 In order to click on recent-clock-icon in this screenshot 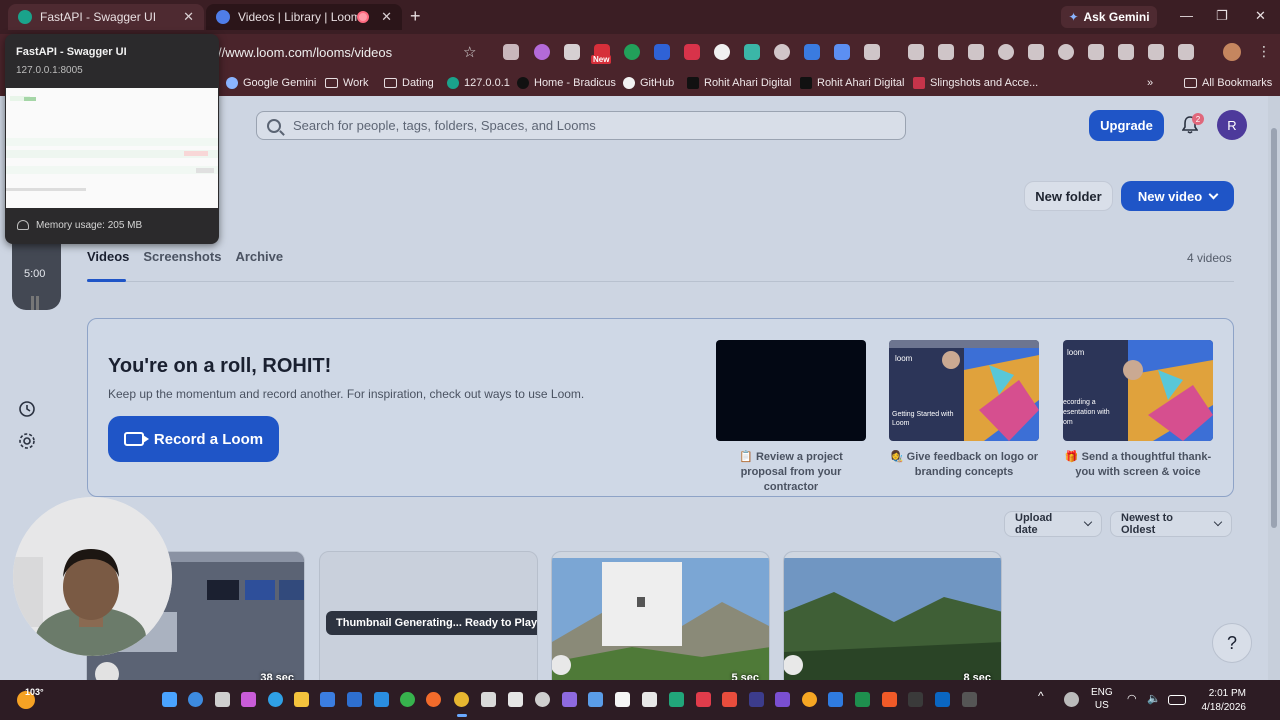, I will do `click(27, 409)`.